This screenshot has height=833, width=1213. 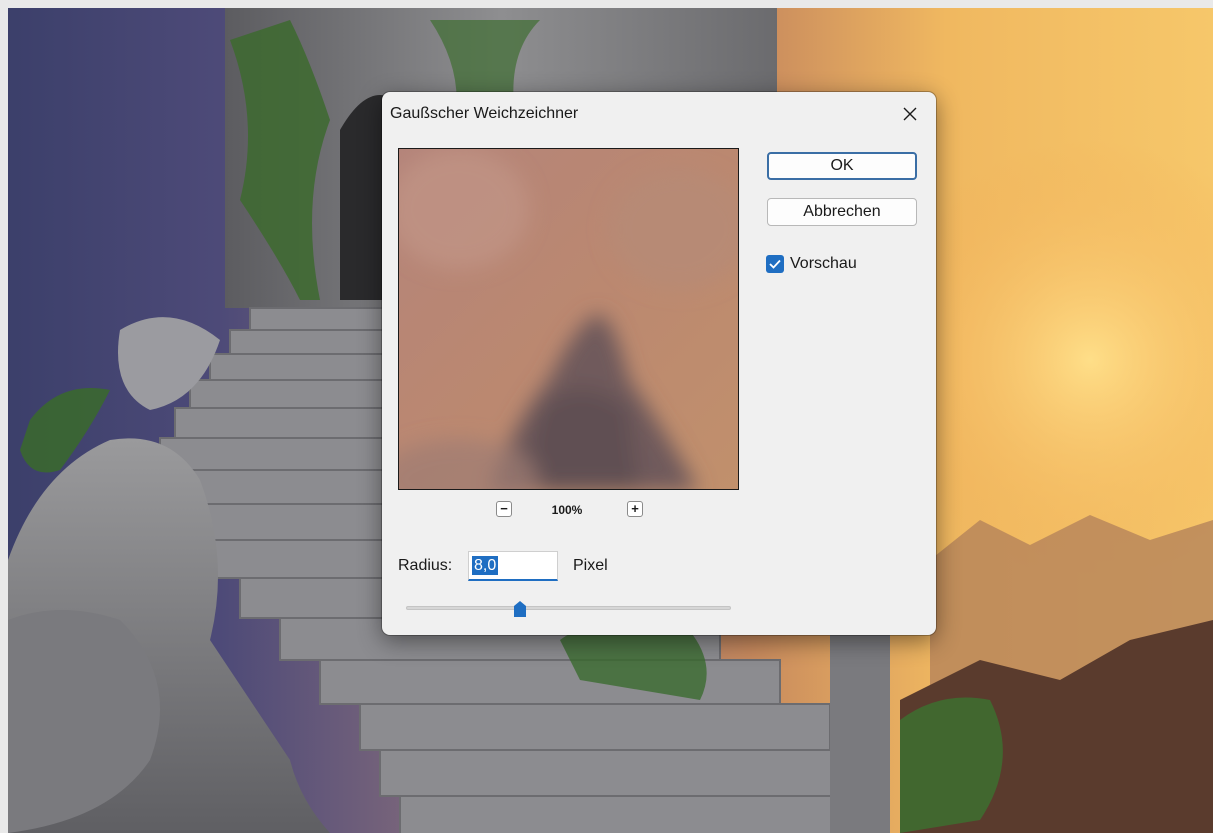 What do you see at coordinates (659, 114) in the screenshot?
I see `dialog-titlebar: Gaußscher Weichzeichner` at bounding box center [659, 114].